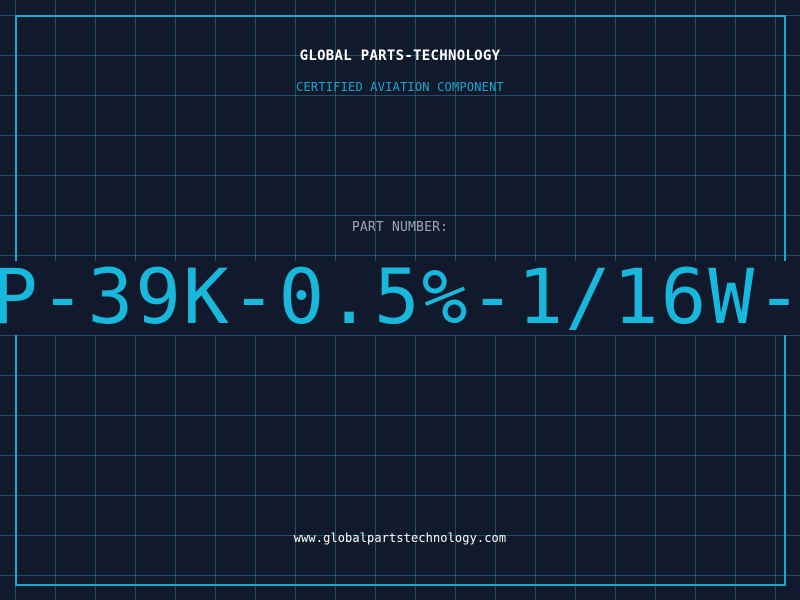  I want to click on brand-tagline: CERTIFIED AVIATION COMPONENT, so click(400, 87).